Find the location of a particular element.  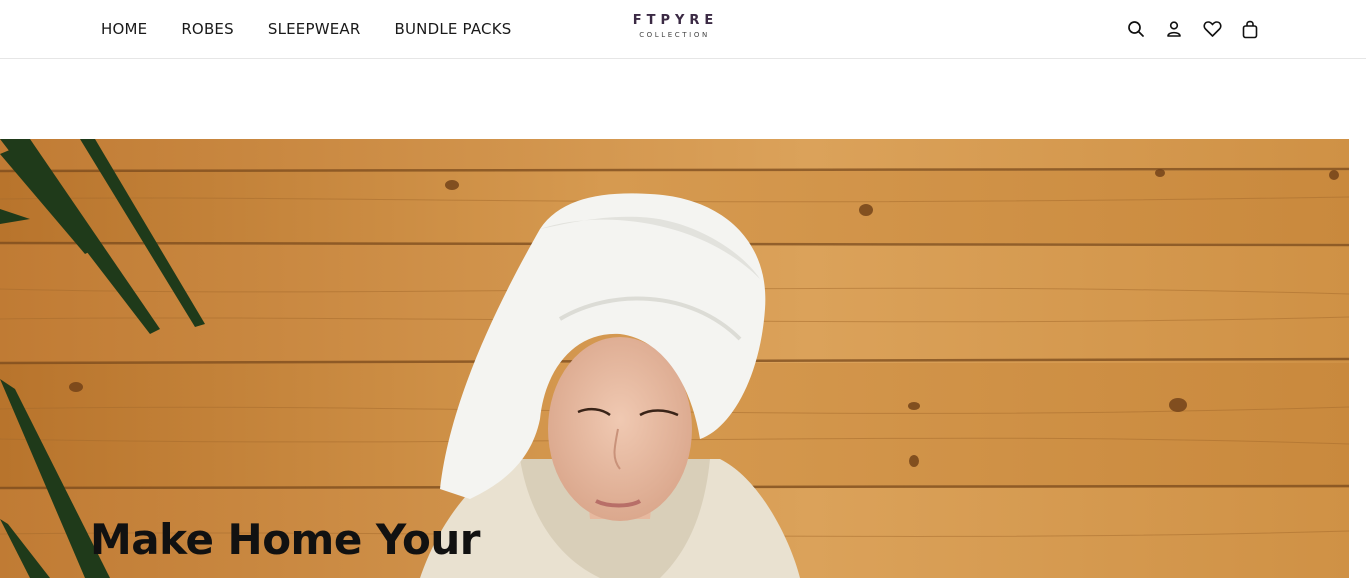

header-icons is located at coordinates (1193, 29).